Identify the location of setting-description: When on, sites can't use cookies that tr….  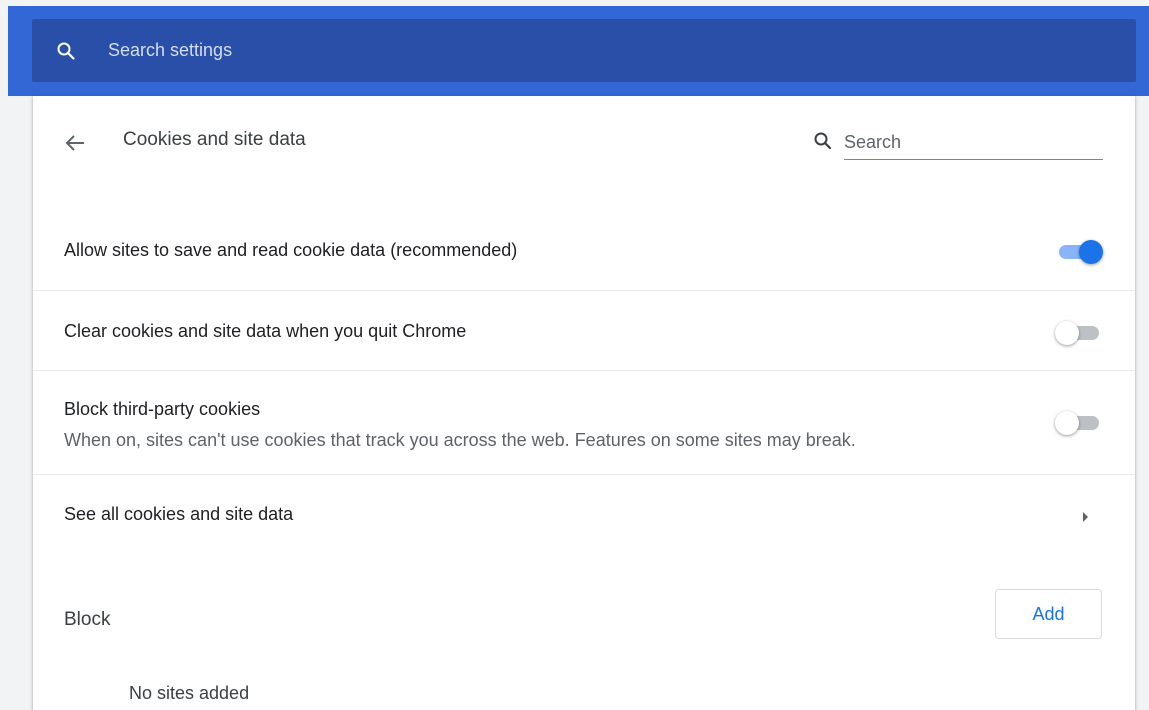
(460, 440).